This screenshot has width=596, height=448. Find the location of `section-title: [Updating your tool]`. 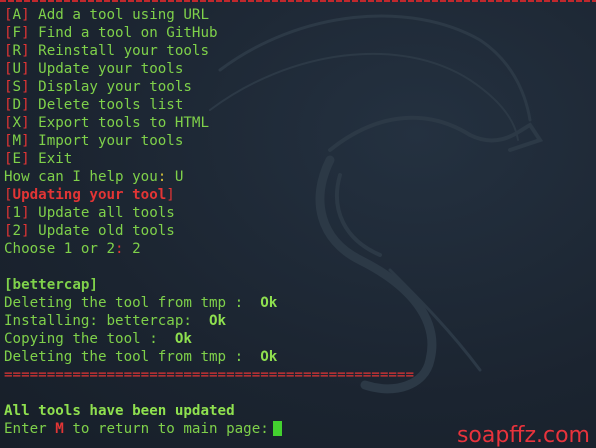

section-title: [Updating your tool] is located at coordinates (89, 195).